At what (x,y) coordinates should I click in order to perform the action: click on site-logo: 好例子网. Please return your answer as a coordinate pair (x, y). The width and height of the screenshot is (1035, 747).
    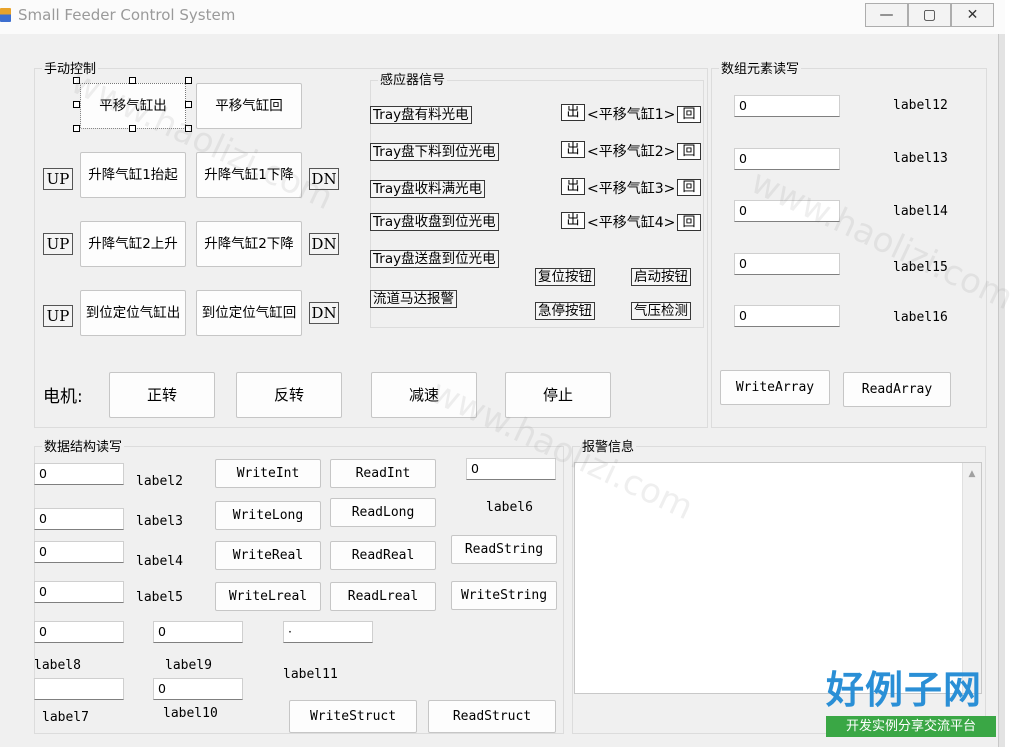
    Looking at the image, I should click on (904, 690).